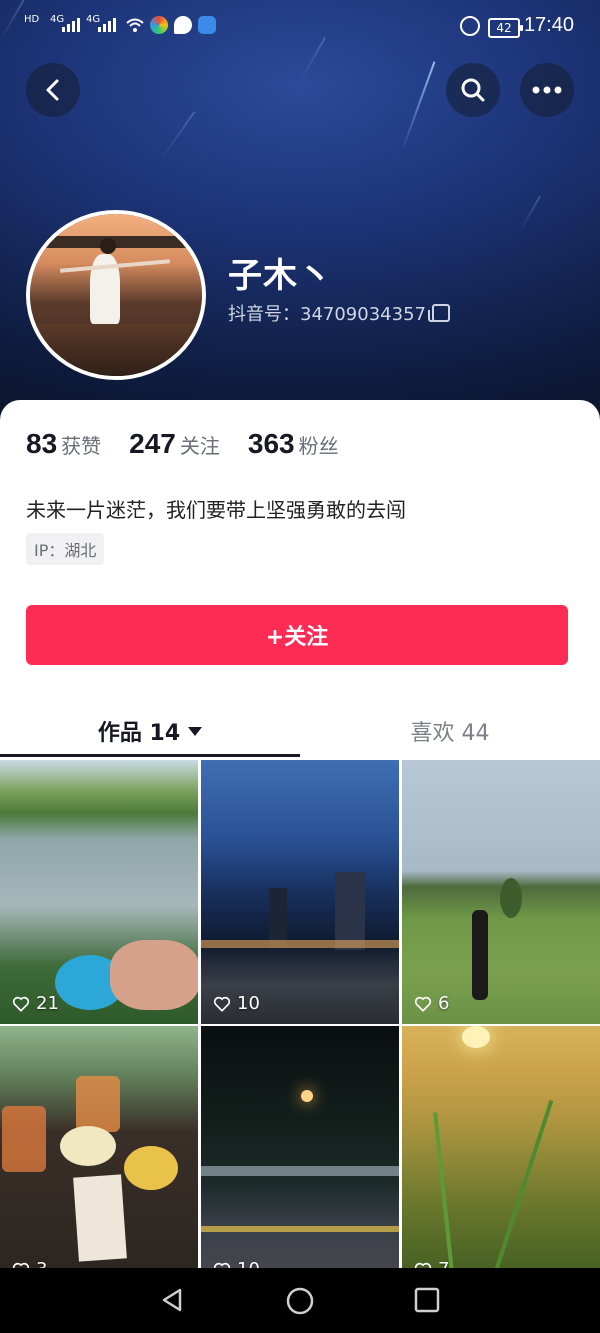 This screenshot has width=600, height=1333. What do you see at coordinates (195, 731) in the screenshot?
I see `caret-down-icon` at bounding box center [195, 731].